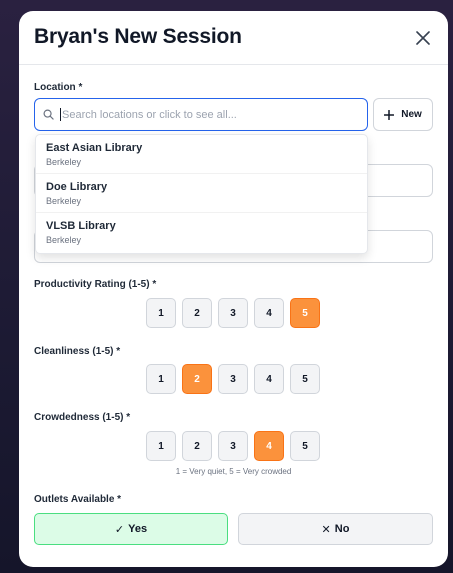 The image size is (453, 573). I want to click on location-option: Doe Library Berkeley, so click(201, 193).